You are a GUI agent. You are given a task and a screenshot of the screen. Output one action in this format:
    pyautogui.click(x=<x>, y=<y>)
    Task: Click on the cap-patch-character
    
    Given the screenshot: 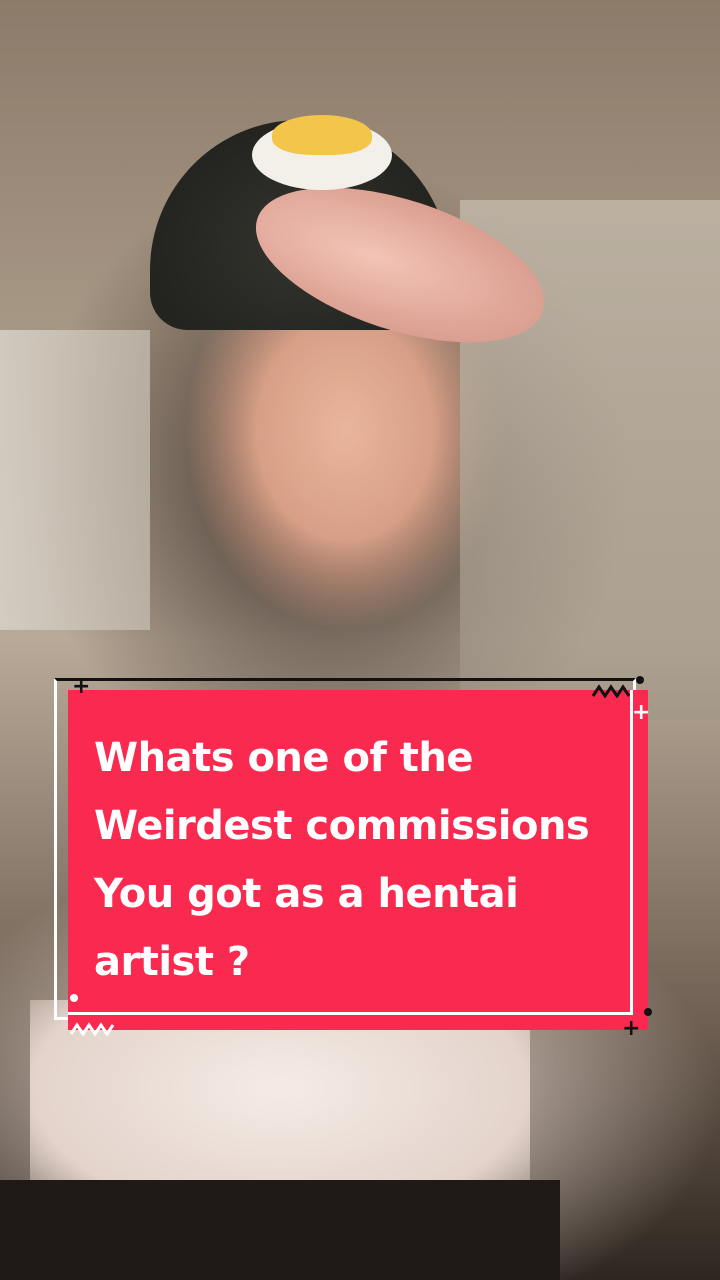 What is the action you would take?
    pyautogui.click(x=322, y=135)
    